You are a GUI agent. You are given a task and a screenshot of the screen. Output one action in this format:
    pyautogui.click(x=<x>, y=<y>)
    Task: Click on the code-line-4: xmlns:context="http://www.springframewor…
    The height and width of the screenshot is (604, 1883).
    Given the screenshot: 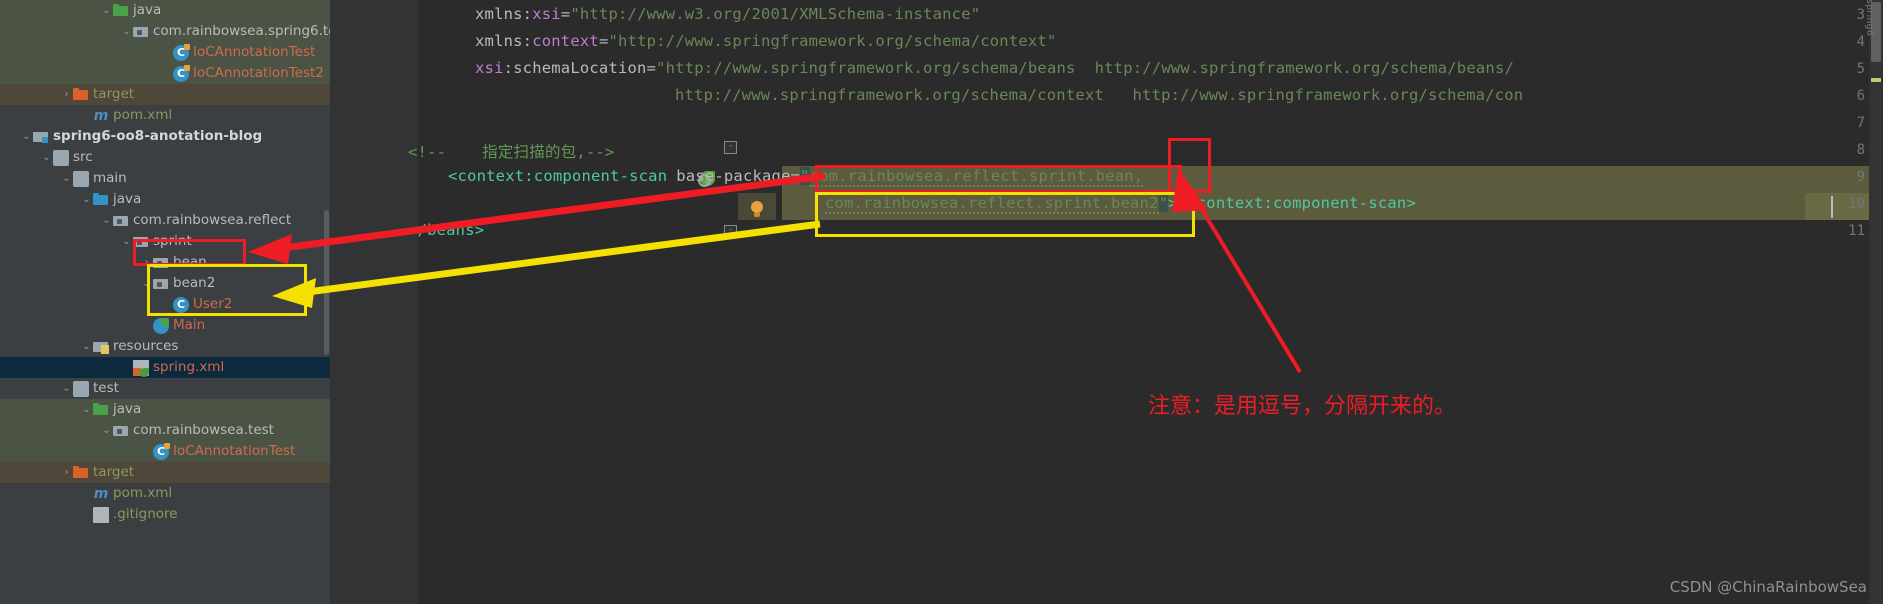 What is the action you would take?
    pyautogui.click(x=765, y=41)
    